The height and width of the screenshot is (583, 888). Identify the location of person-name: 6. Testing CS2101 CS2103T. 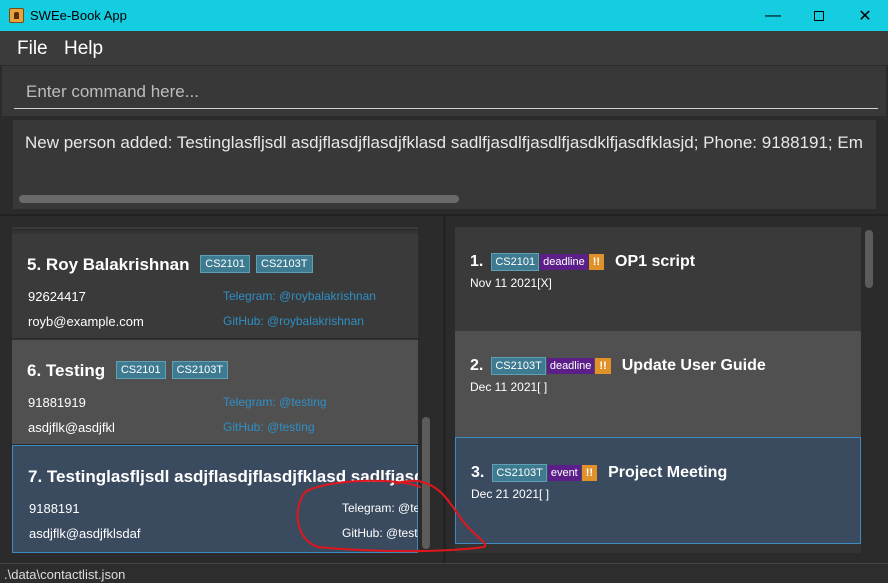
(128, 371).